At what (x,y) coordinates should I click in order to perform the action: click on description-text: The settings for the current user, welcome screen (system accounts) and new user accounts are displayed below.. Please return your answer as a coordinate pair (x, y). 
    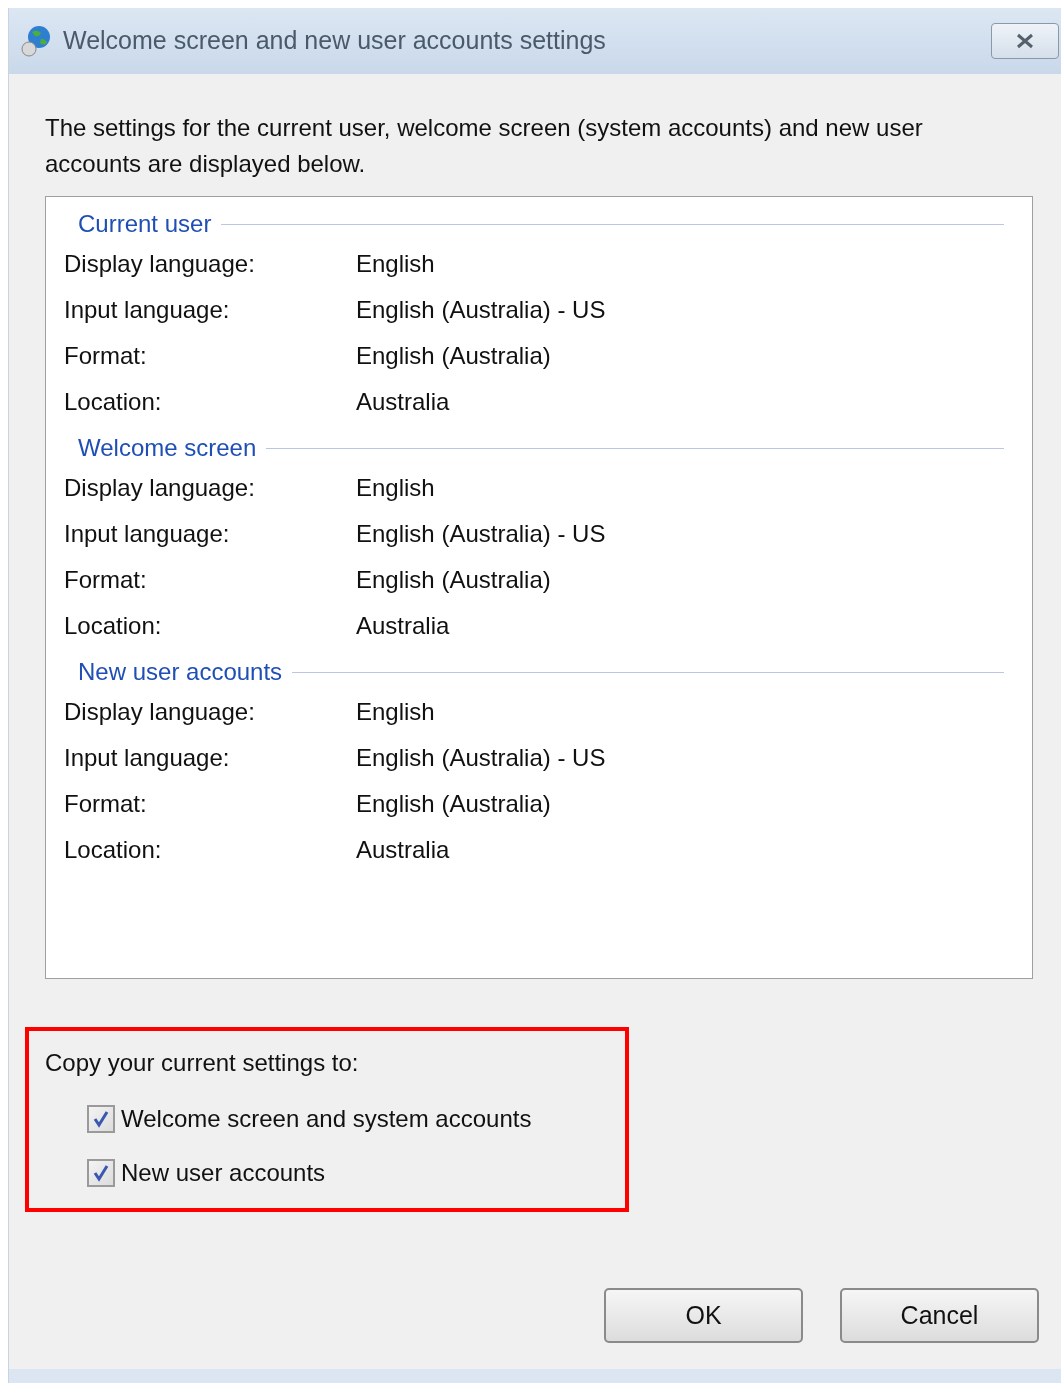
    Looking at the image, I should click on (484, 146).